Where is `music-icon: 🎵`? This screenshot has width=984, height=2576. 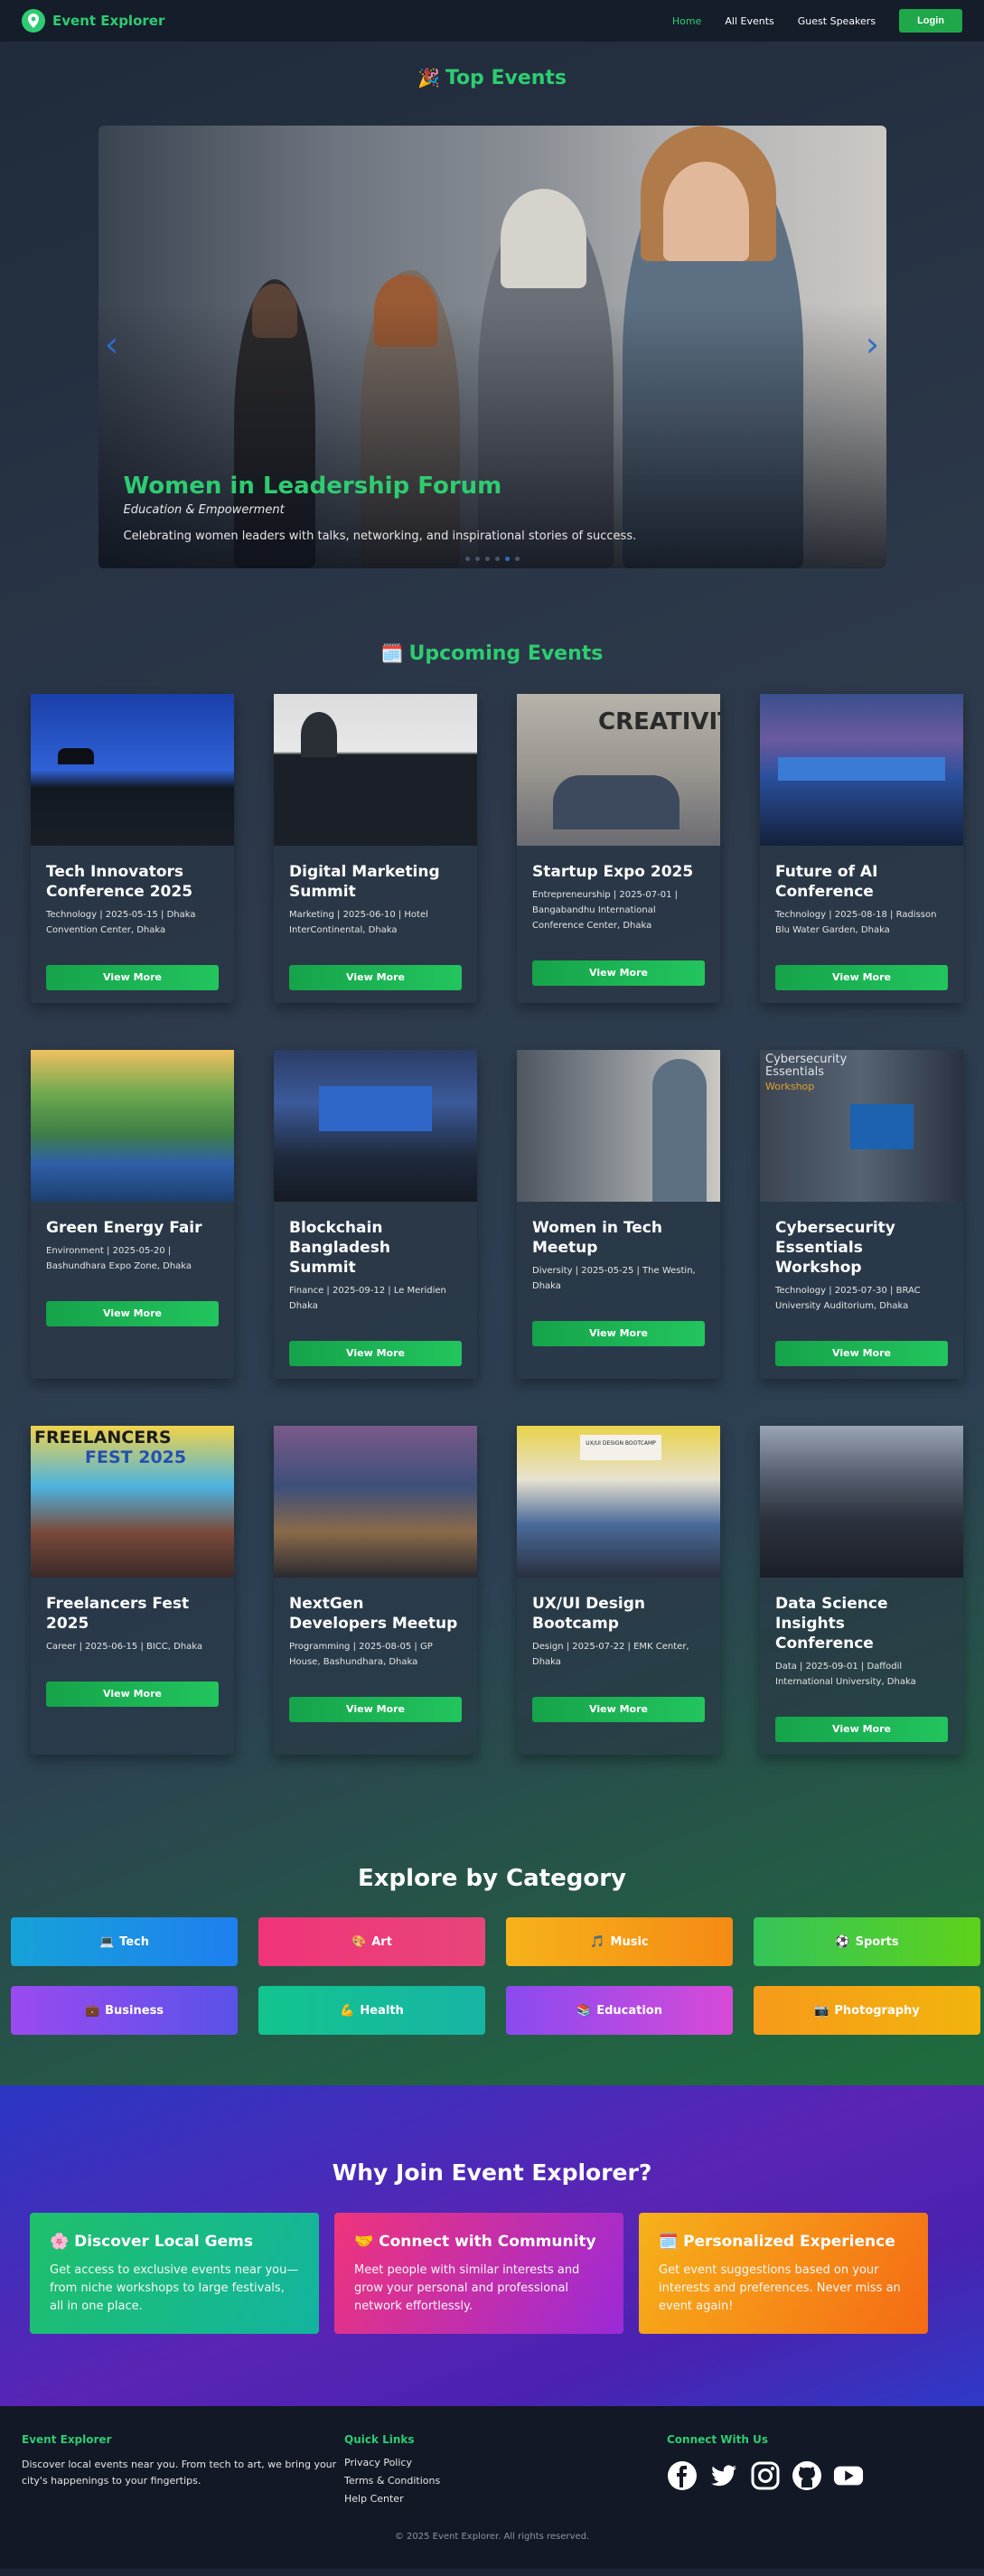
music-icon: 🎵 is located at coordinates (597, 1941).